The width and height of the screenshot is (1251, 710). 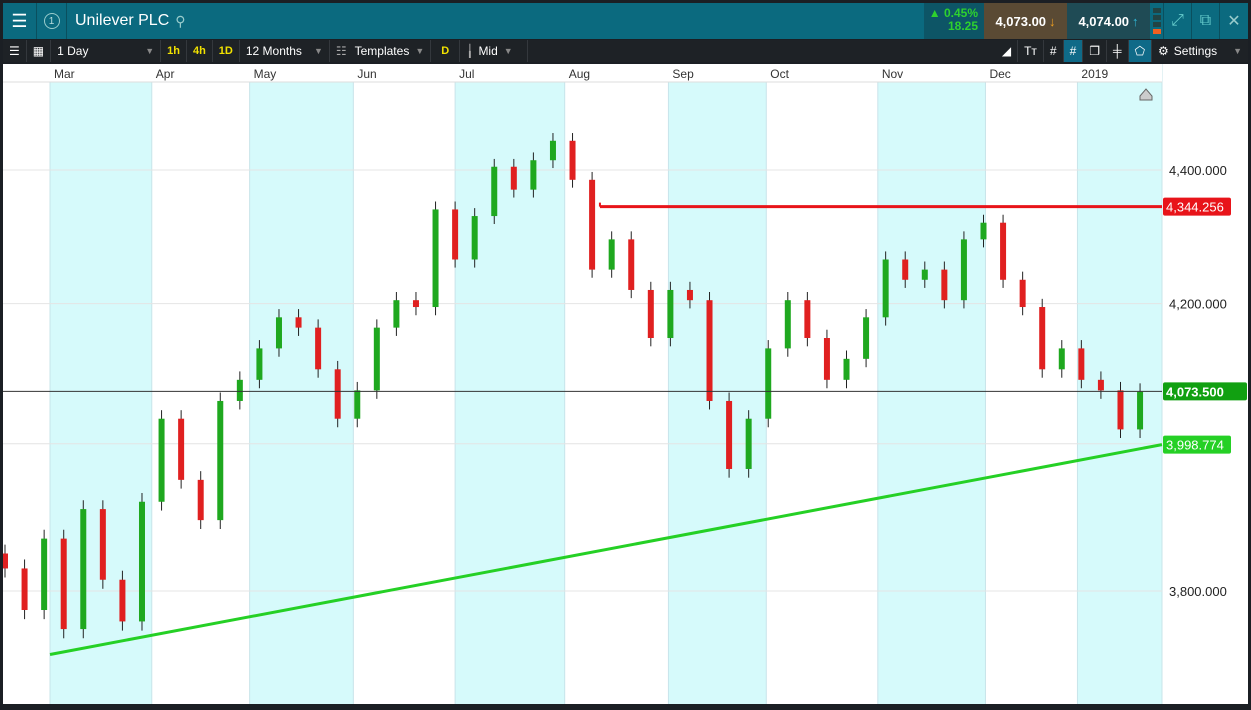 What do you see at coordinates (165, 74) in the screenshot?
I see `month-label: Apr` at bounding box center [165, 74].